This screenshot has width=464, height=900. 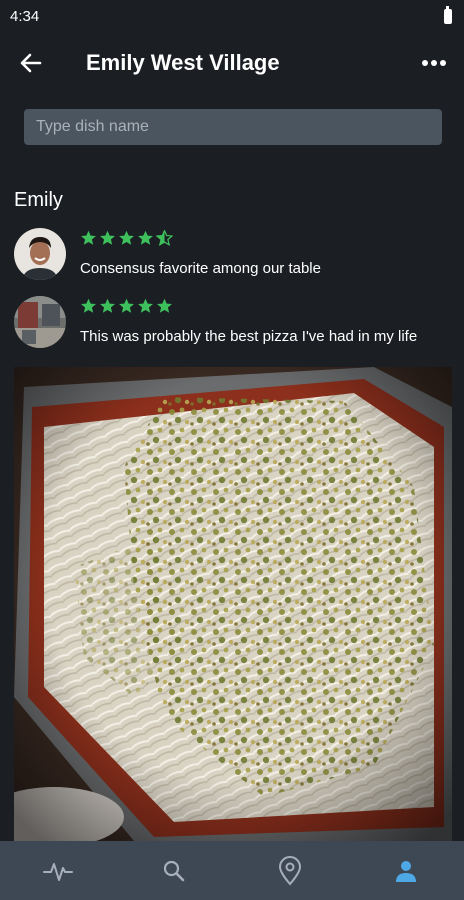 What do you see at coordinates (233, 127) in the screenshot?
I see `dish-search-input` at bounding box center [233, 127].